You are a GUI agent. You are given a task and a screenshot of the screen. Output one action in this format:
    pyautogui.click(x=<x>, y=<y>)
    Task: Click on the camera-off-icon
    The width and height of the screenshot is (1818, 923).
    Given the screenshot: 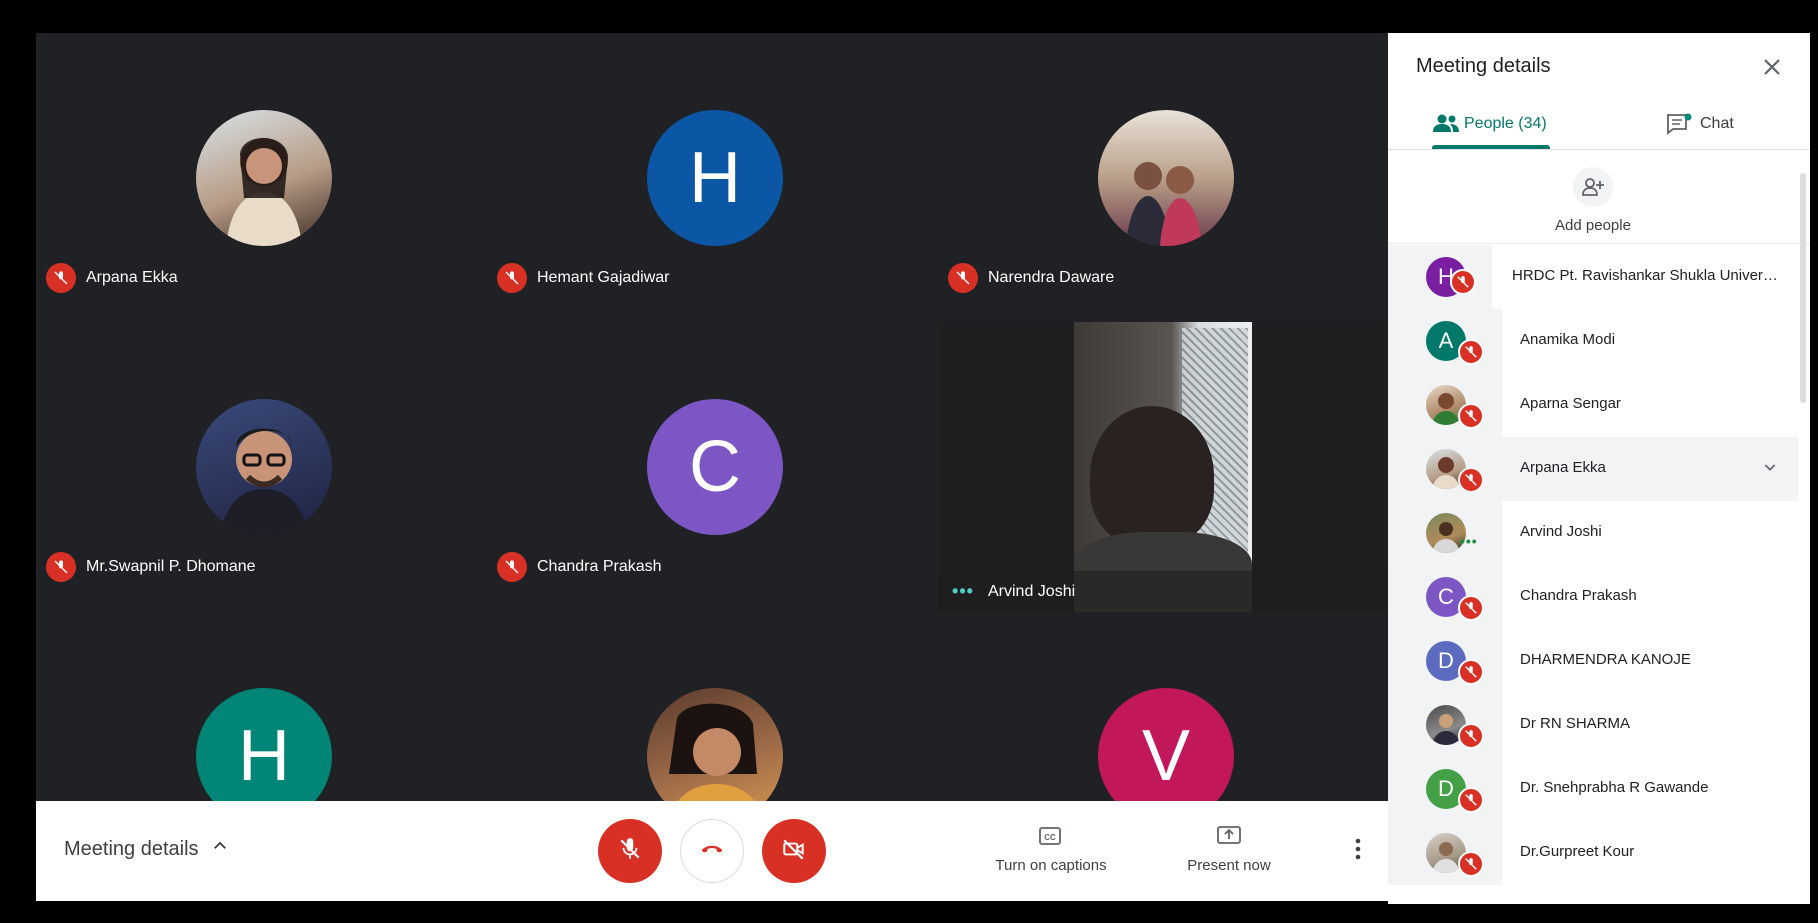 What is the action you would take?
    pyautogui.click(x=794, y=851)
    